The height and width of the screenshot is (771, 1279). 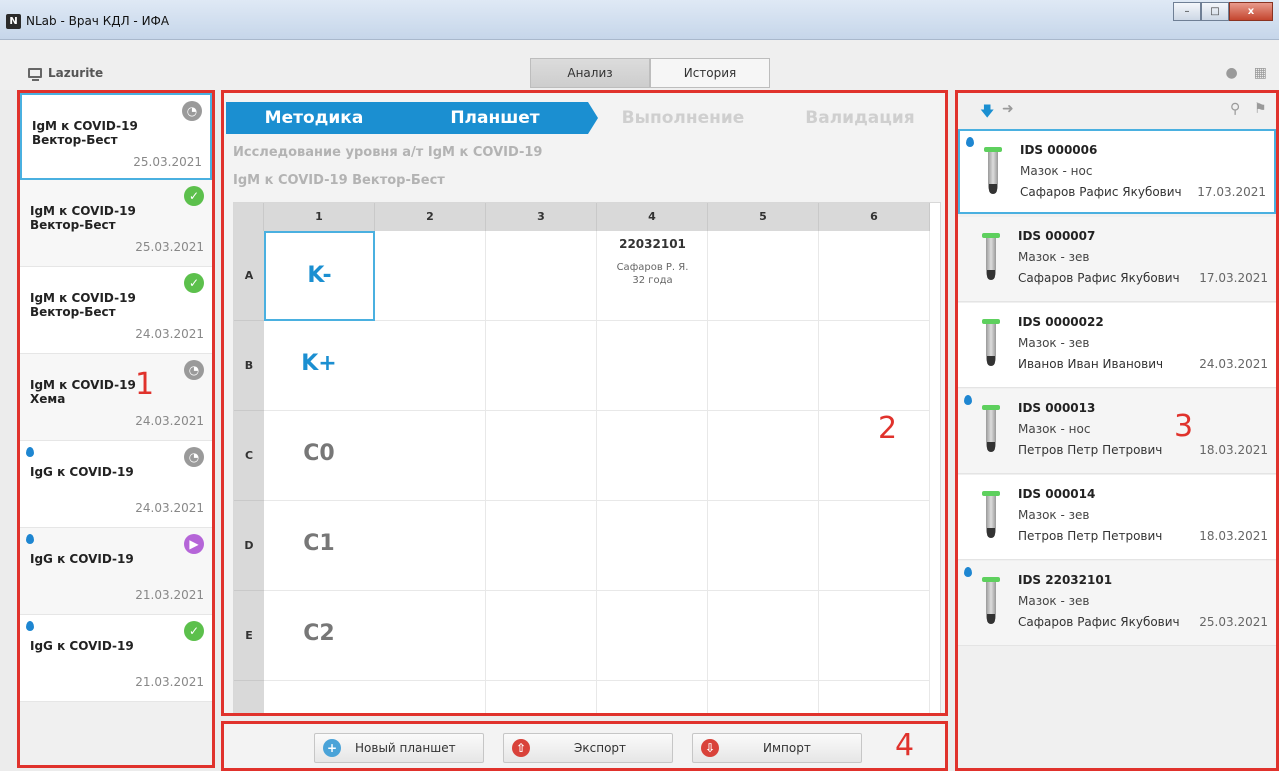 I want to click on tag-icon: ⚑, so click(x=1260, y=109).